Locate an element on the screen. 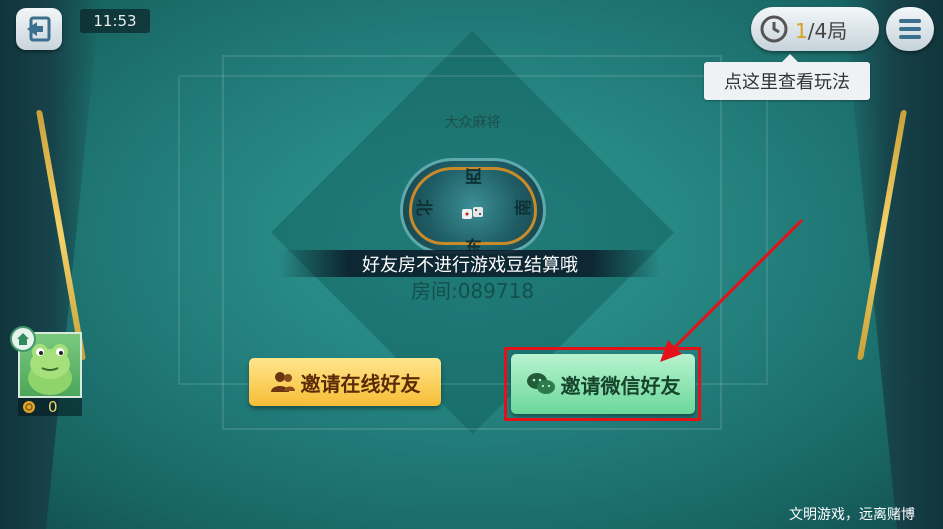  invite-wechat-friends-button: 邀请微信好友 is located at coordinates (603, 384).